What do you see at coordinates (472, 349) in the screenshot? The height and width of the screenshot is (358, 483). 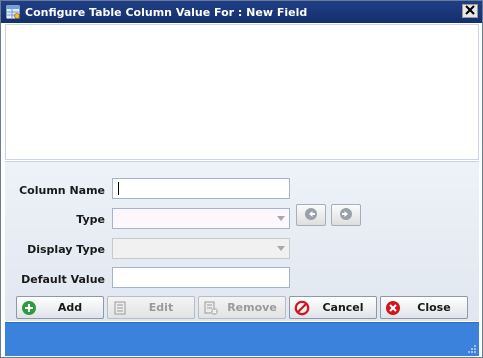 I see `resize-grip-icon` at bounding box center [472, 349].